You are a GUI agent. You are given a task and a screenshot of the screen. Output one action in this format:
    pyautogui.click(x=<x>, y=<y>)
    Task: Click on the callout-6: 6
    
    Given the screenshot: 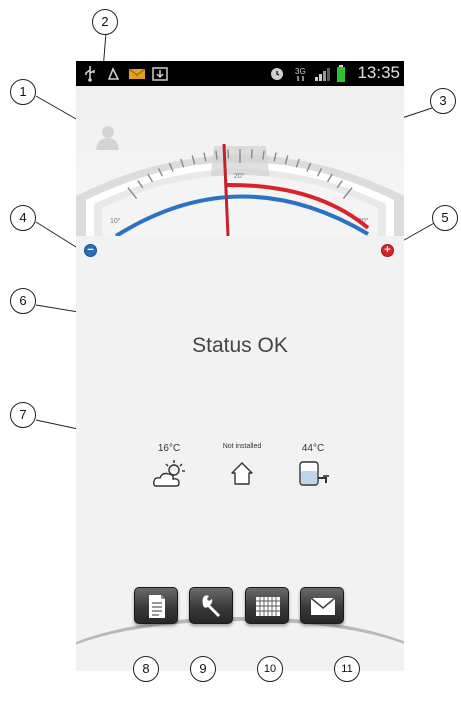 What is the action you would take?
    pyautogui.click(x=23, y=301)
    